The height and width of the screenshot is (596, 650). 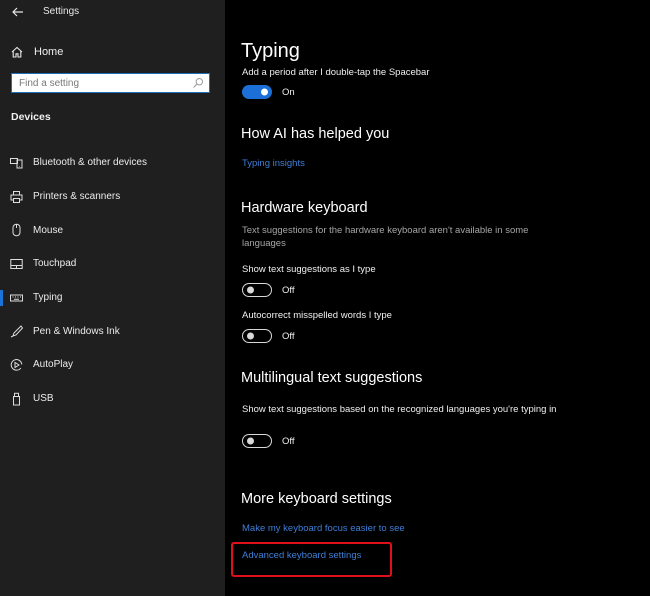 What do you see at coordinates (16, 230) in the screenshot?
I see `mouse-icon` at bounding box center [16, 230].